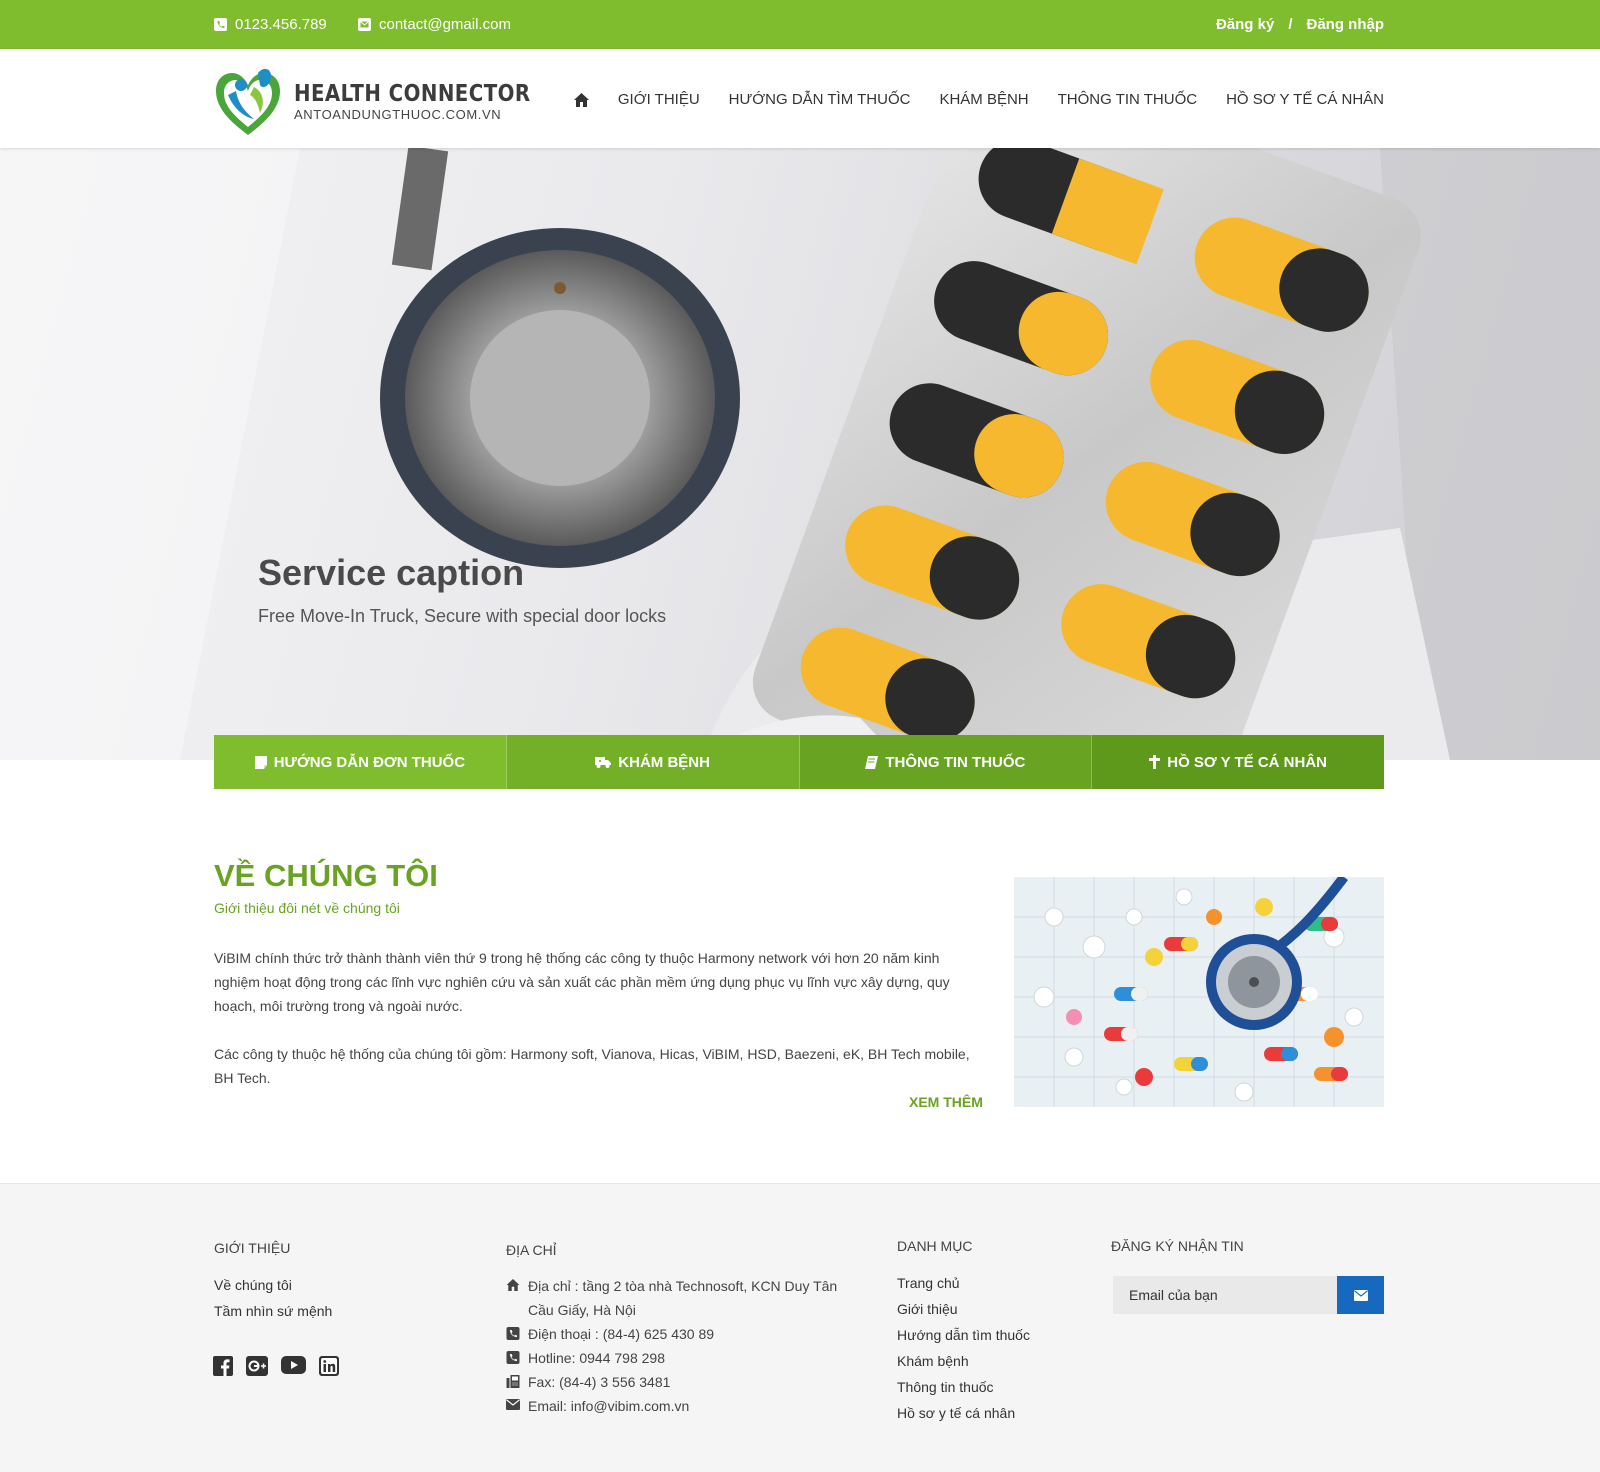 Image resolution: width=1600 pixels, height=1472 pixels. I want to click on book-icon, so click(872, 762).